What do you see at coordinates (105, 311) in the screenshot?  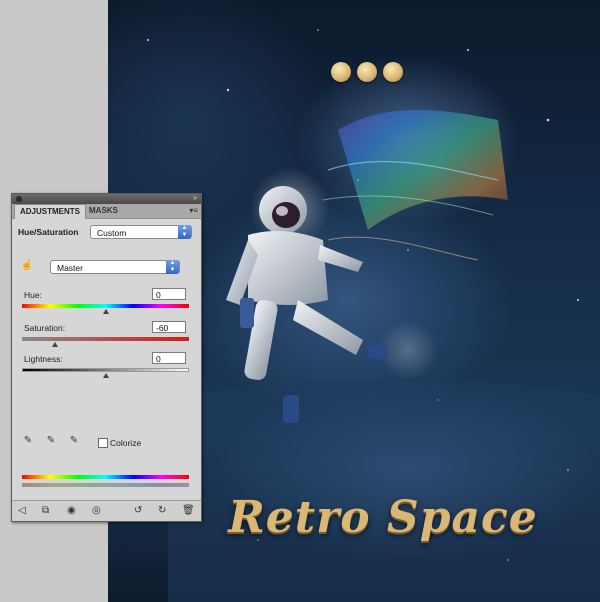 I see `hue-slider-thumb` at bounding box center [105, 311].